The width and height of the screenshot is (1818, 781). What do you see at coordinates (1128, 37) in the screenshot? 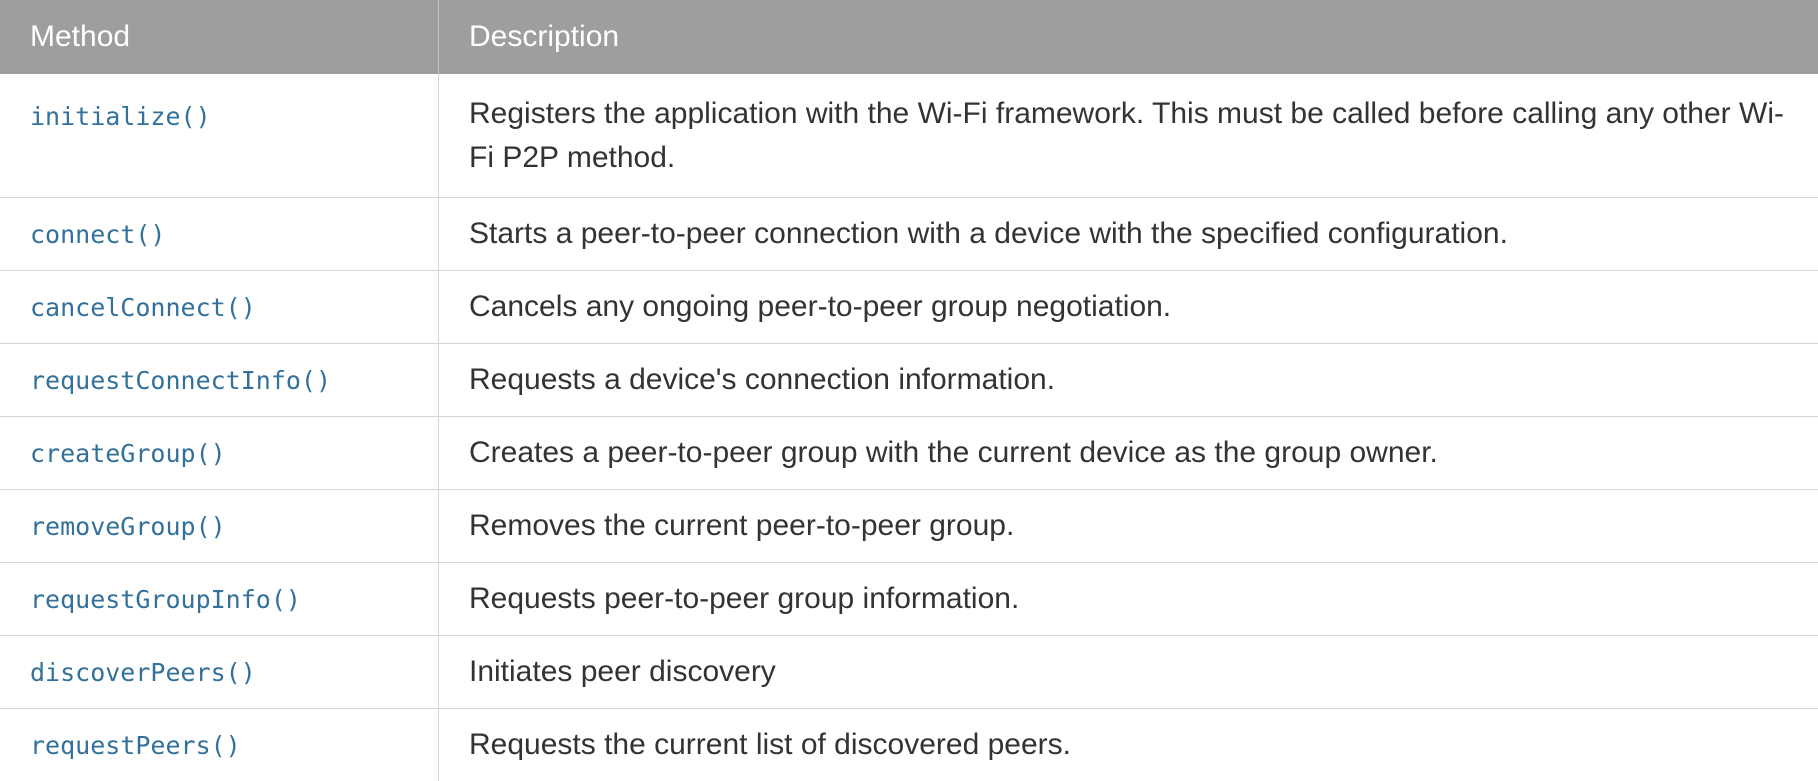
I see `column-header-description: Description` at bounding box center [1128, 37].